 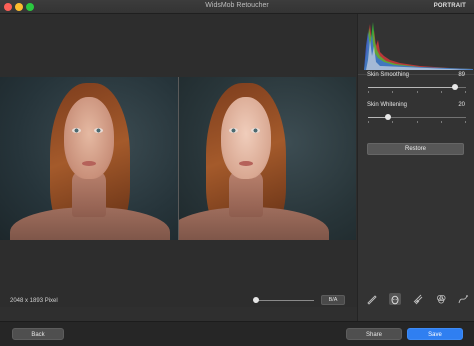 I want to click on face-tool-button, so click(x=395, y=299).